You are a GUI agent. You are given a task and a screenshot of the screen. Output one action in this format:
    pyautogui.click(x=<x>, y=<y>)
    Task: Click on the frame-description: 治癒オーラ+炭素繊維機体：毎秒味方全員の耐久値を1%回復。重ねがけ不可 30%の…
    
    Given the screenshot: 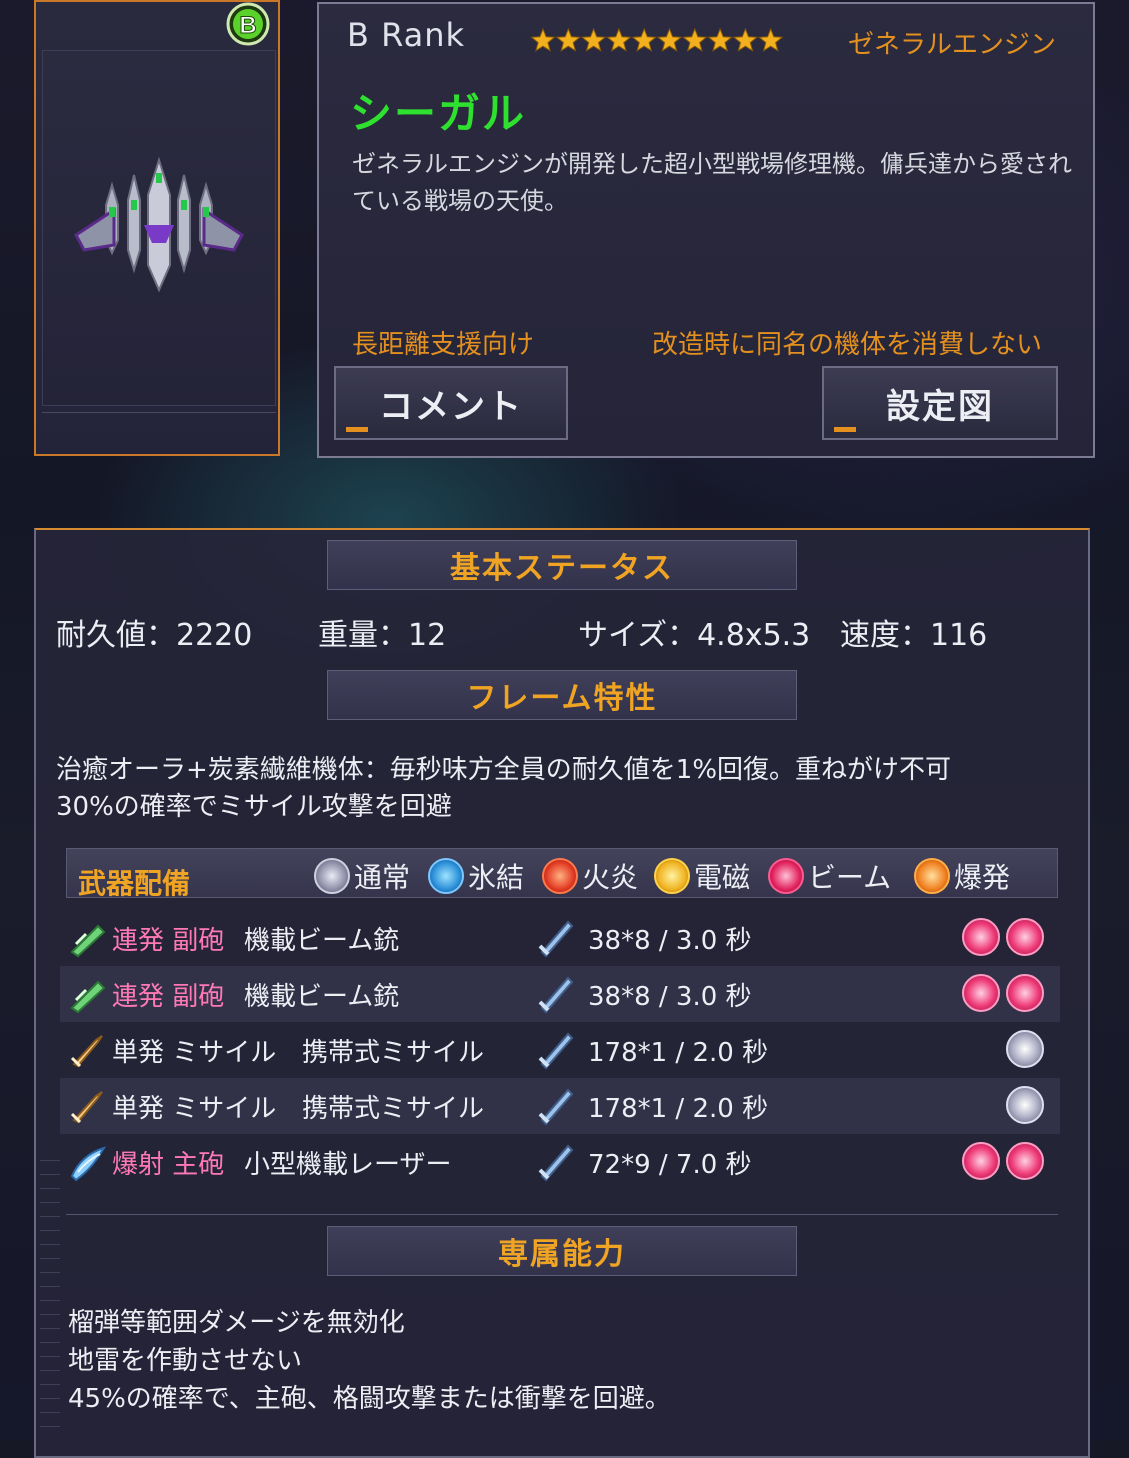 What is the action you would take?
    pyautogui.click(x=556, y=789)
    